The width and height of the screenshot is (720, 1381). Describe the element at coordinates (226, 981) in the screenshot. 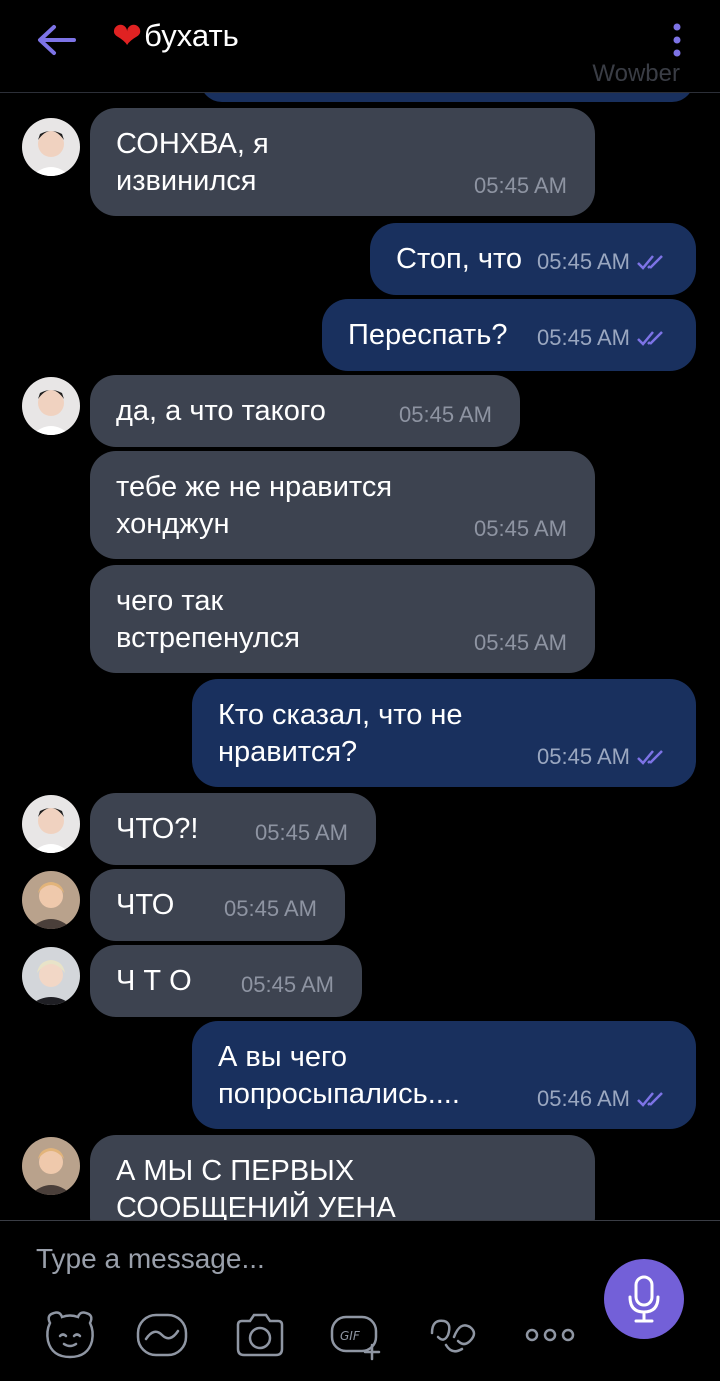

I see `message-bubble: Ч Т О 05:45 AM` at that location.